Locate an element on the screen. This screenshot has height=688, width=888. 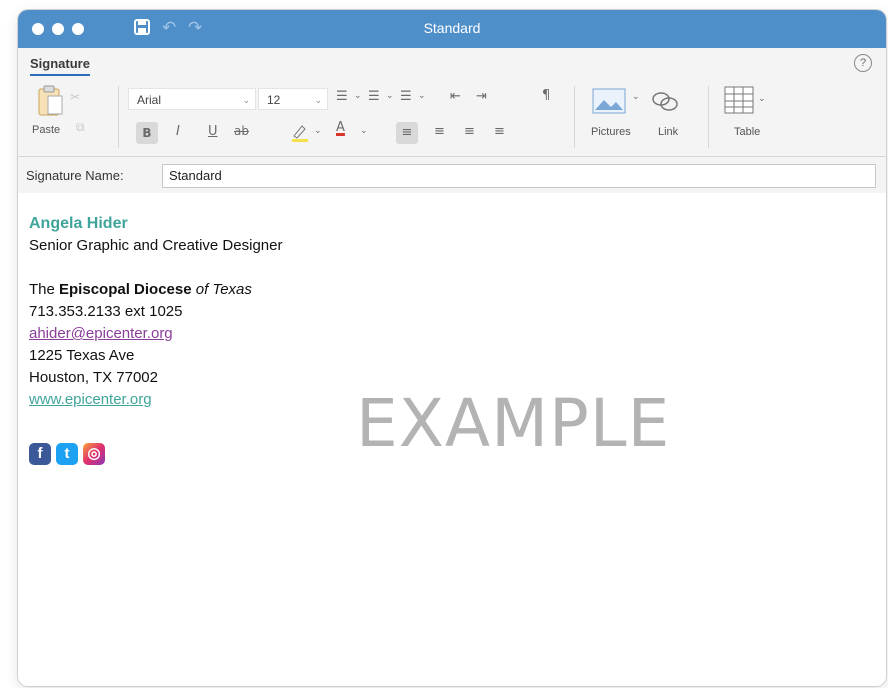
org-bold: Episcopal Diocese is located at coordinates (125, 289).